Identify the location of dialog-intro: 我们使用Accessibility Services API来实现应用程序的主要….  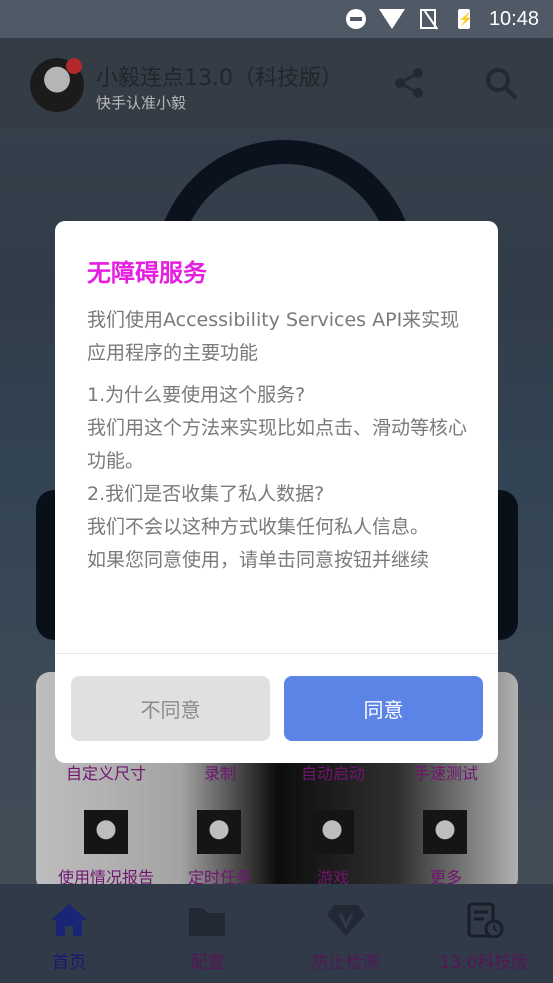
(273, 336).